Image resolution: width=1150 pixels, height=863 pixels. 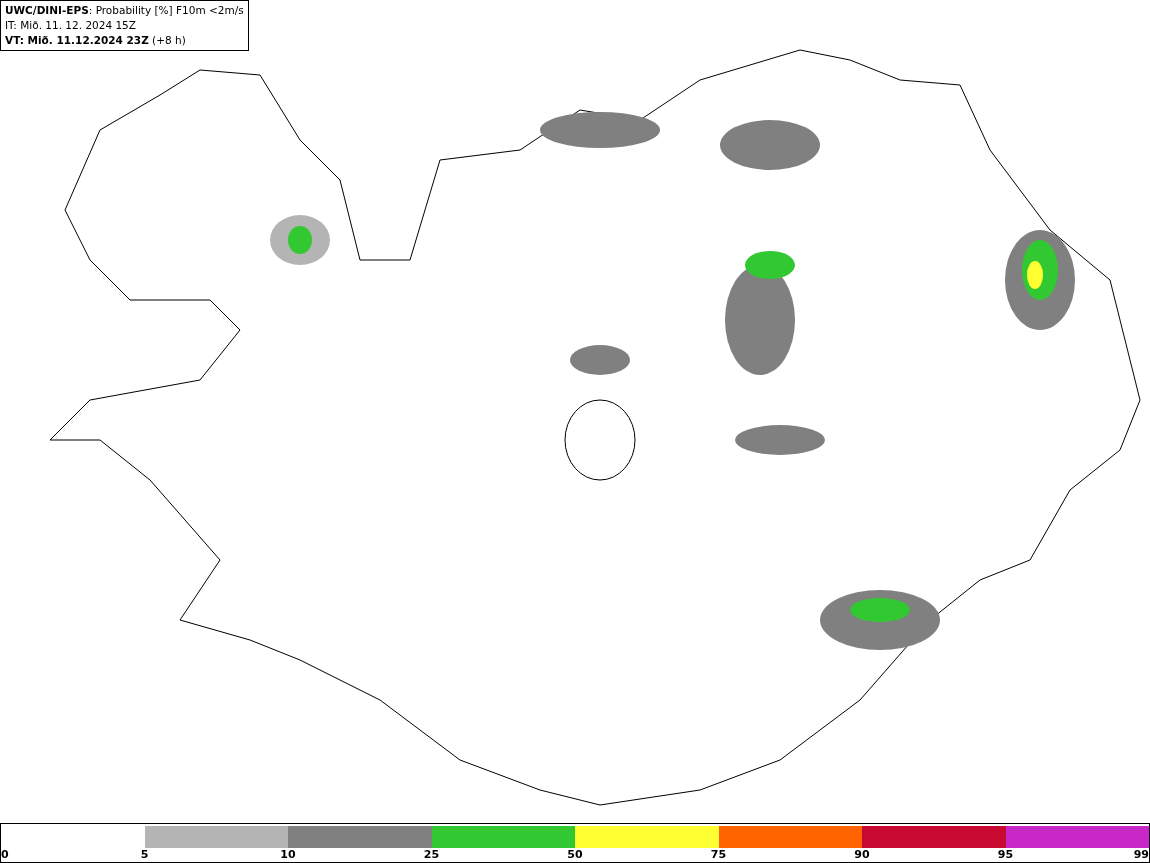 What do you see at coordinates (71, 25) in the screenshot?
I see `init-time: IT: Mið. 11. 12. 2024 15Z` at bounding box center [71, 25].